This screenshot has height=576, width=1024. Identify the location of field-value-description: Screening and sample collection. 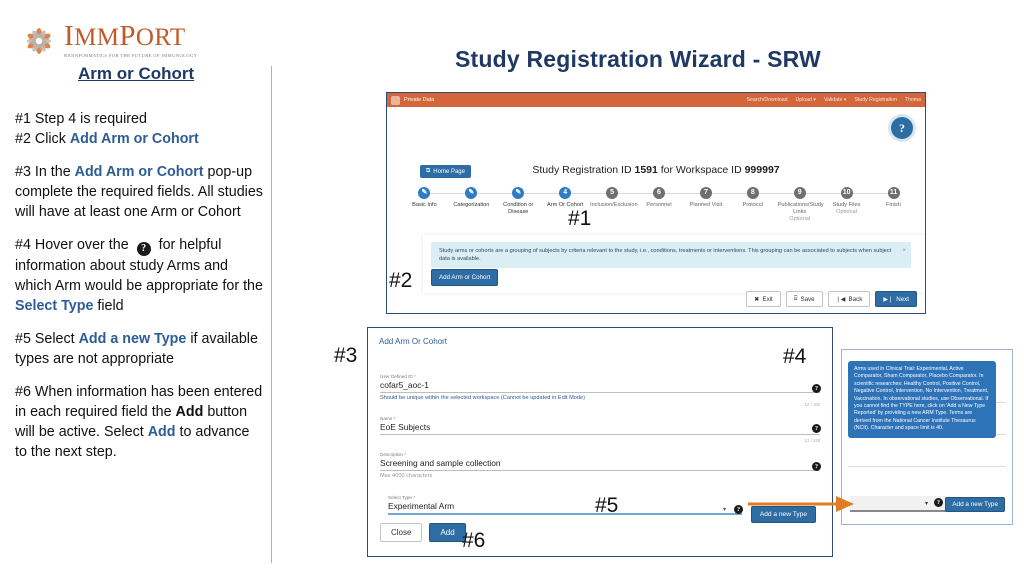
(600, 463).